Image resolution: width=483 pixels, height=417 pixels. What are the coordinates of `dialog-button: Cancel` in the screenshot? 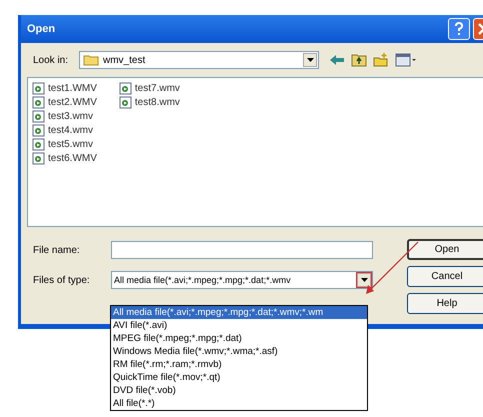 It's located at (445, 276).